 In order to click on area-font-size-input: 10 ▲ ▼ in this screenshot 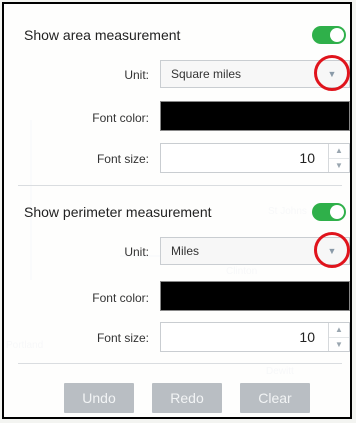, I will do `click(255, 158)`.